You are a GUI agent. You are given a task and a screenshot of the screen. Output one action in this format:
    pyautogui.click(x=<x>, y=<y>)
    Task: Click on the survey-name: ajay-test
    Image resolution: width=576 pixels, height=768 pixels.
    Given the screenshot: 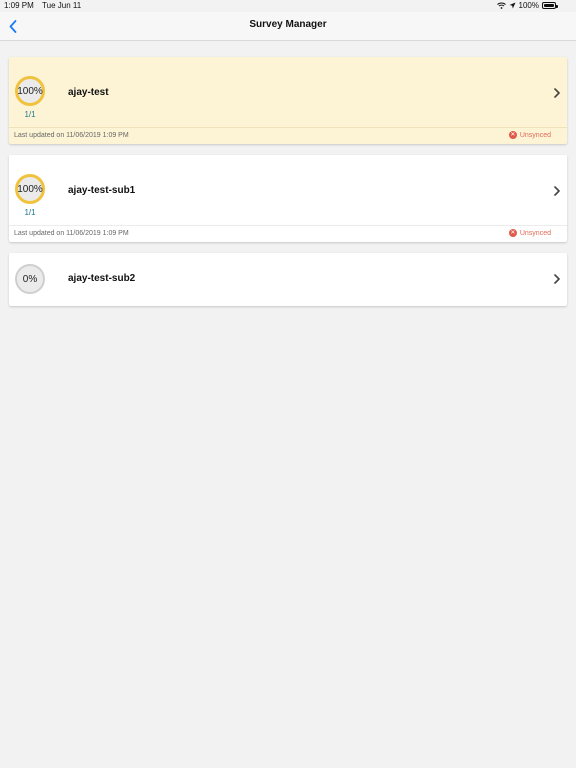 What is the action you would take?
    pyautogui.click(x=88, y=92)
    